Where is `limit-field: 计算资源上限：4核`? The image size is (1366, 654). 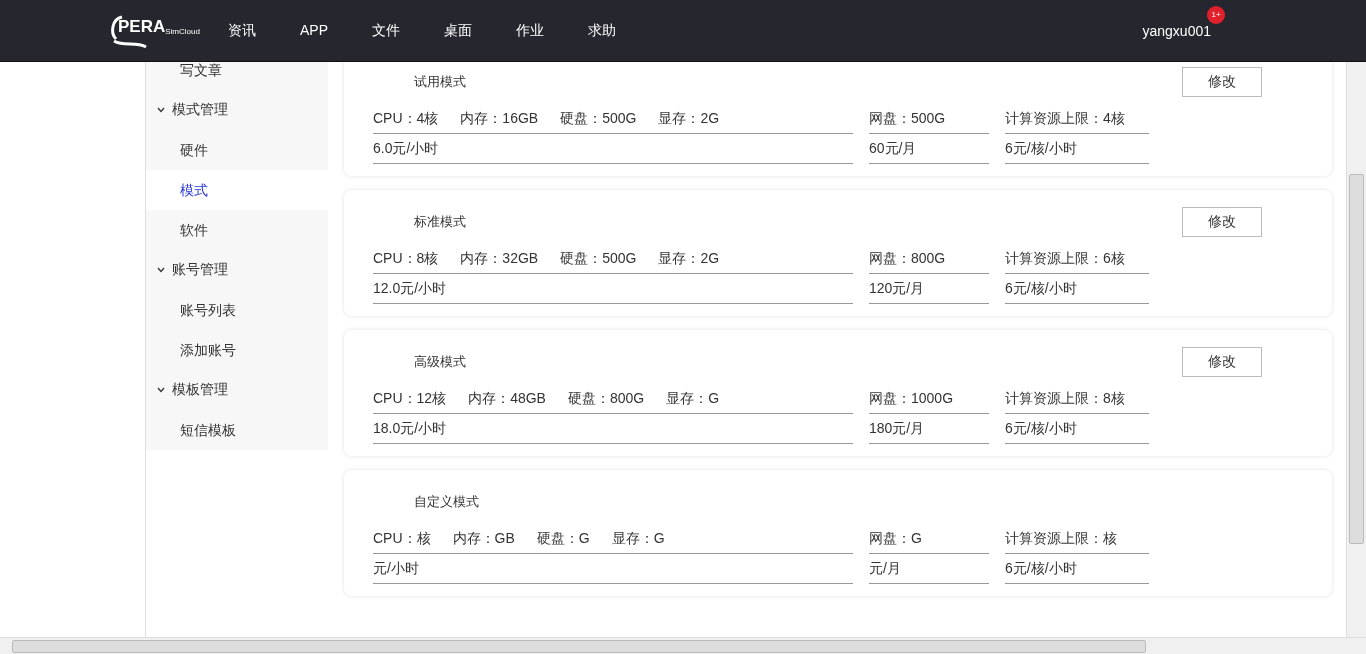
limit-field: 计算资源上限：4核 is located at coordinates (1077, 119).